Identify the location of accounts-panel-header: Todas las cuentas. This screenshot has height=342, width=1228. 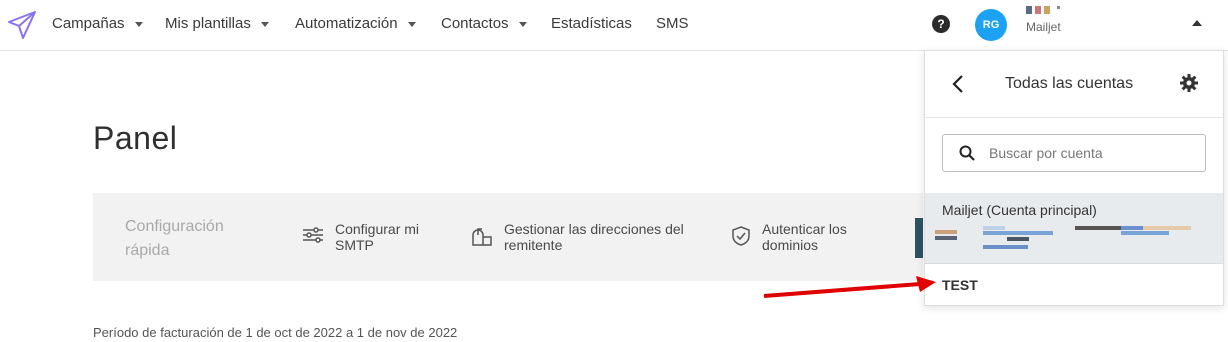
(1074, 84).